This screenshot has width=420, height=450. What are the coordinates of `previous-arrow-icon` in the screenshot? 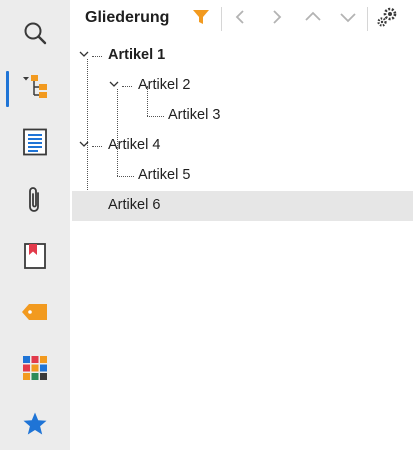 It's located at (241, 19).